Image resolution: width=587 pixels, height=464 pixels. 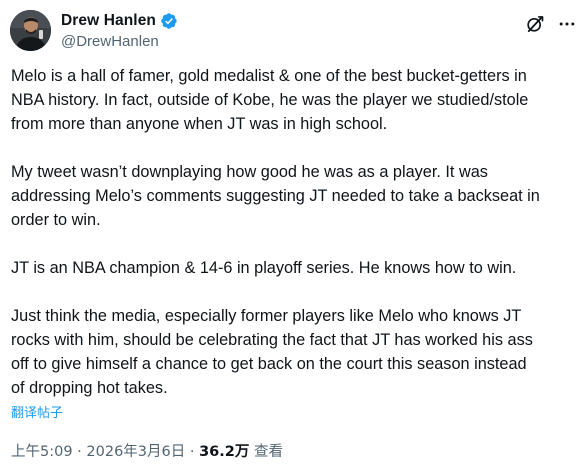 I want to click on author-block: Drew Hanlen @DrewHanlen, so click(x=119, y=30).